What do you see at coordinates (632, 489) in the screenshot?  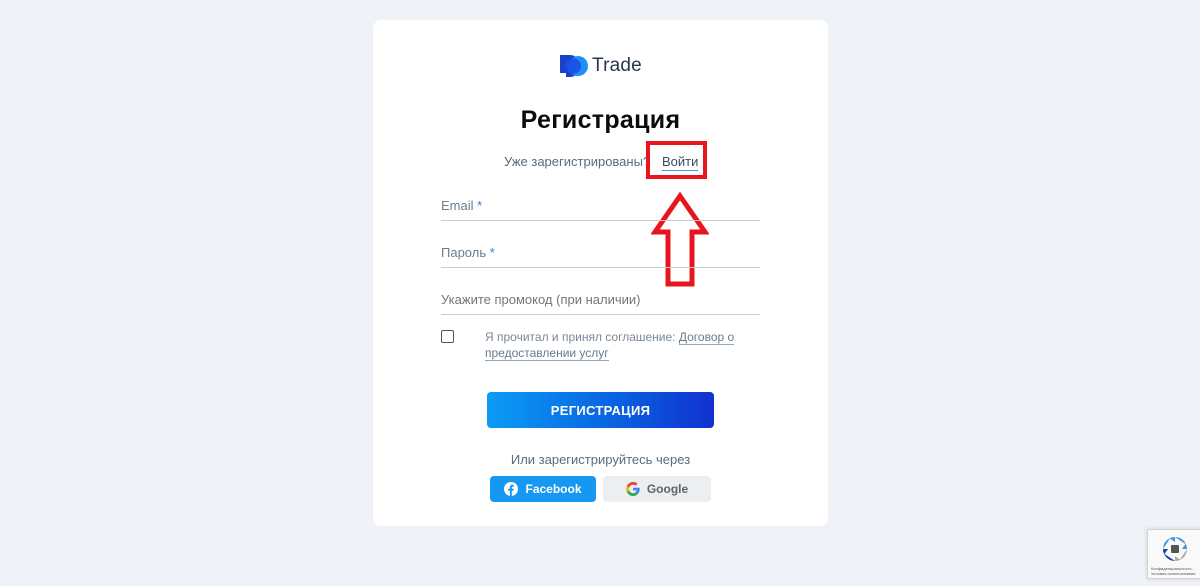 I see `google-icon` at bounding box center [632, 489].